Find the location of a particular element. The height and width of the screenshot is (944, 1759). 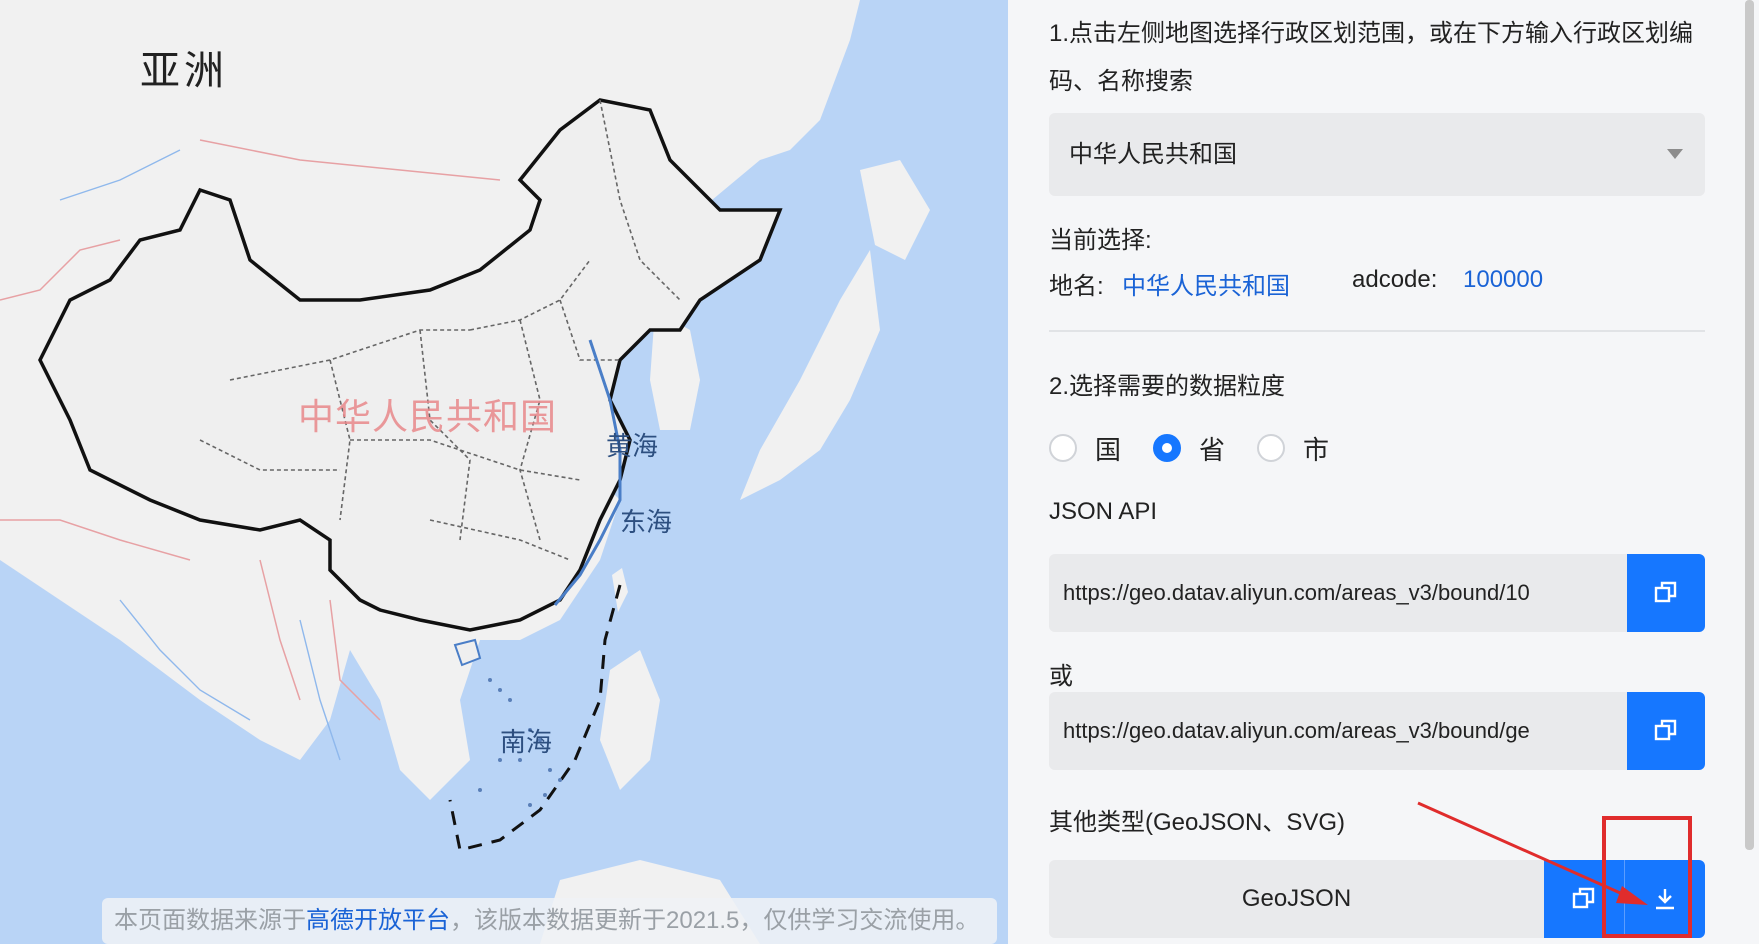

radio-label: 省 is located at coordinates (1212, 449).